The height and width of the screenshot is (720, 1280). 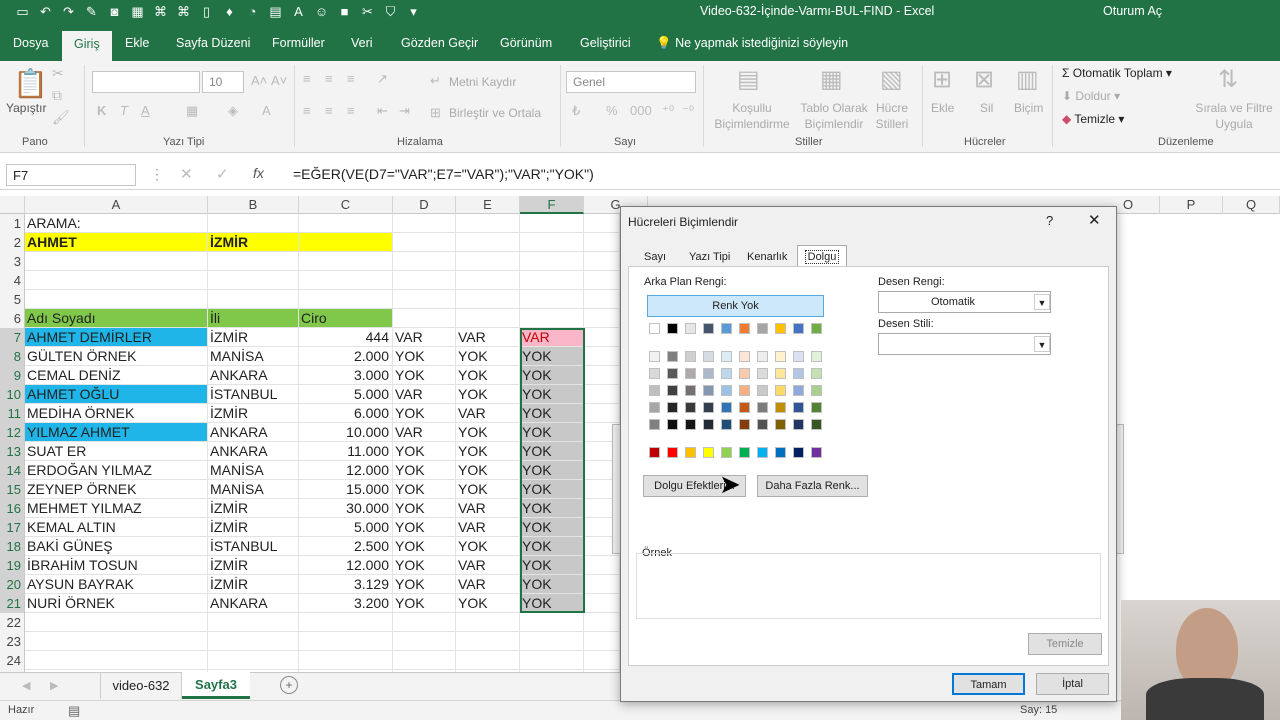 I want to click on name-cell: MEDİHA ÖRNEK, so click(x=116, y=413).